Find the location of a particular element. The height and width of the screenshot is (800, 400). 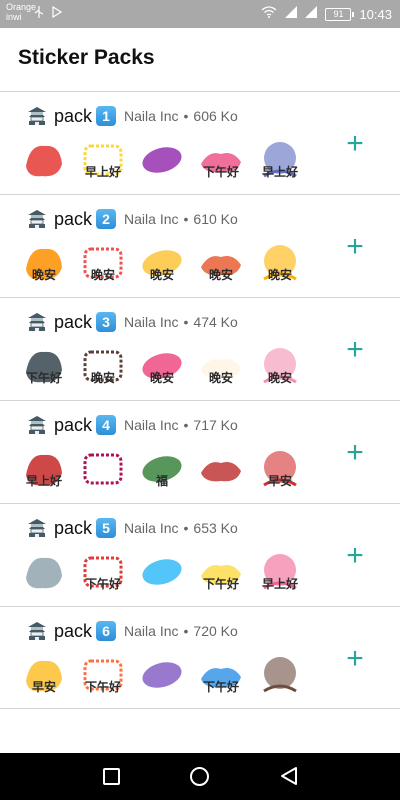

home-icon is located at coordinates (199, 776).